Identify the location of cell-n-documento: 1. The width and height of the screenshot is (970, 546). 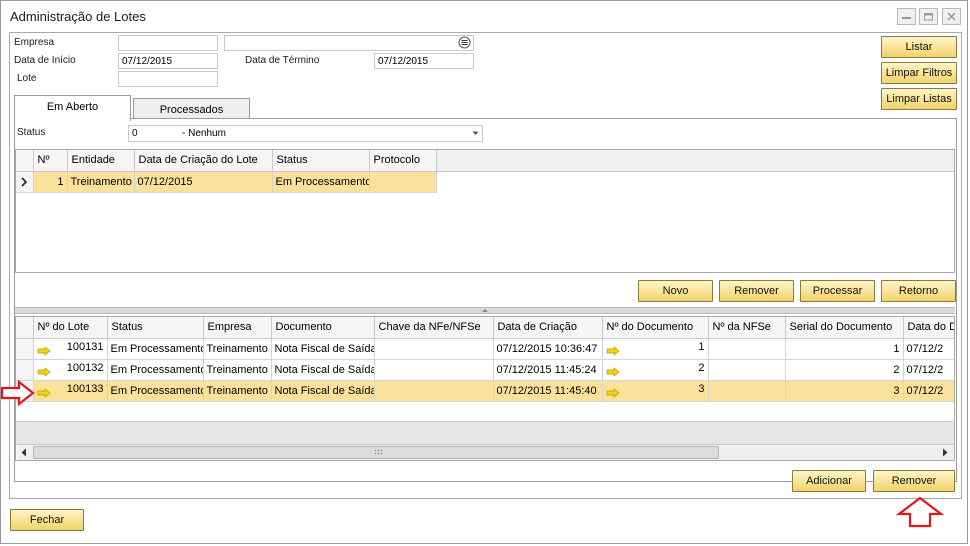
(655, 349).